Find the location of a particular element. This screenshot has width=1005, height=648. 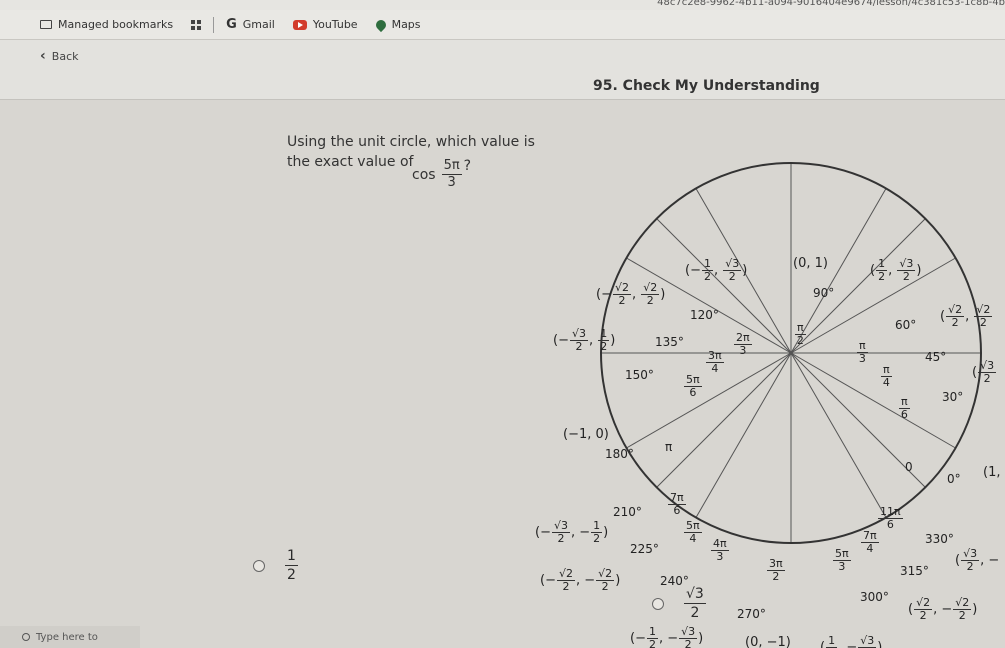

radian-11pi-6: 11π 6 is located at coordinates (890, 518).